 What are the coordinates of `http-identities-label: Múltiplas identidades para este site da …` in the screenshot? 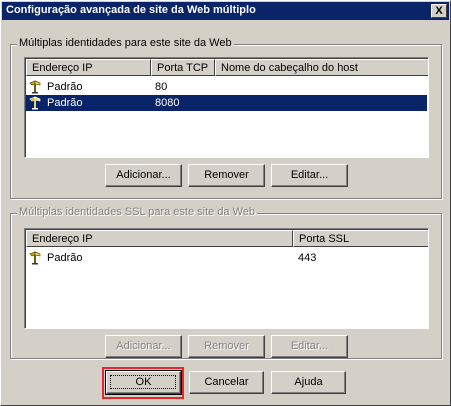 It's located at (125, 43).